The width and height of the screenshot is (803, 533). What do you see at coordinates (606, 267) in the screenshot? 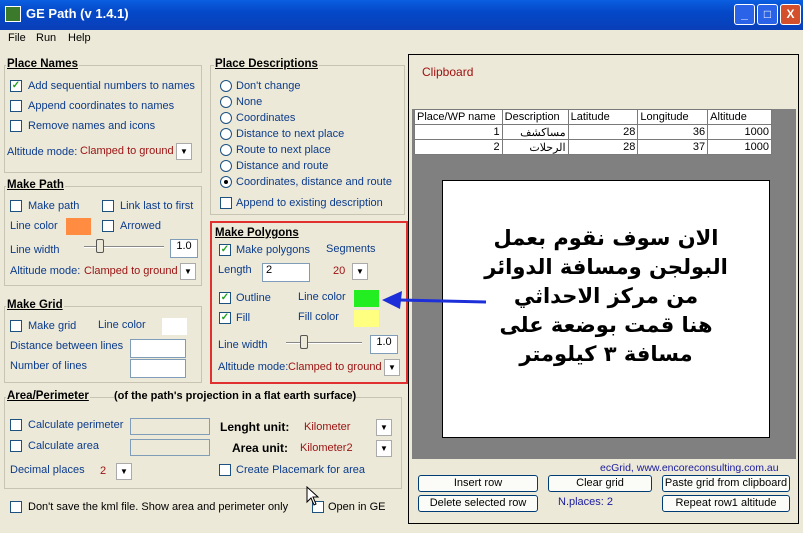
I see `annotation-line: البولجن ومسافة الدوائر` at bounding box center [606, 267].